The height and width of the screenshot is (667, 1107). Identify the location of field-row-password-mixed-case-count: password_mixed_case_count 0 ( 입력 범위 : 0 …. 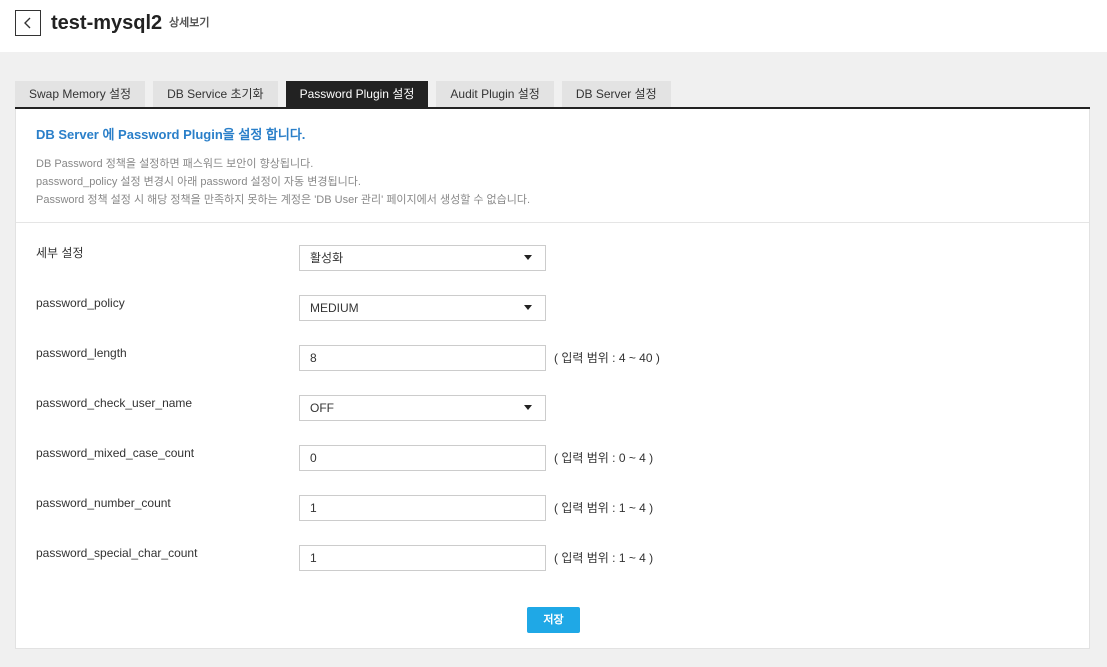
(536, 458).